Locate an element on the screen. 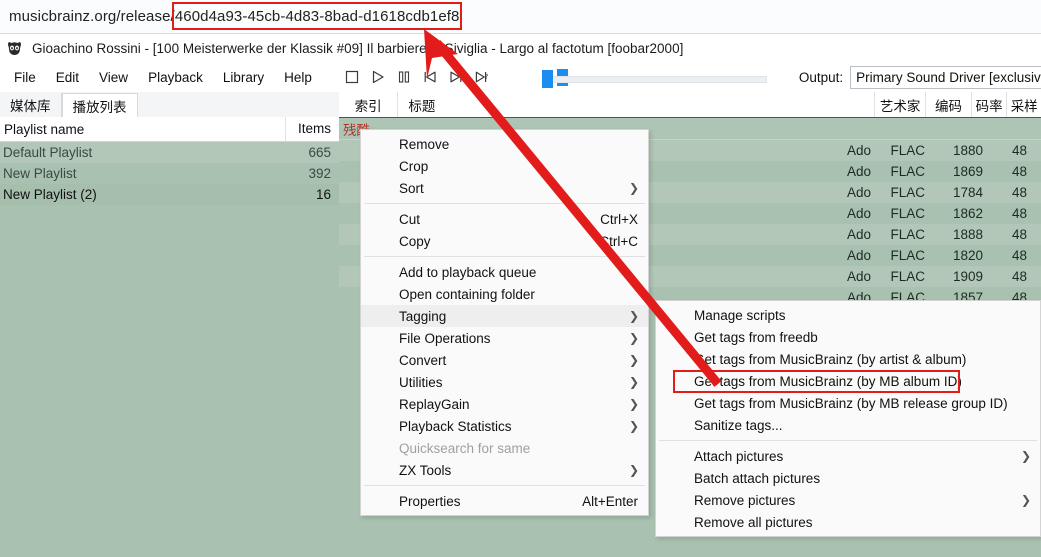 The image size is (1041, 557). menu-item-quicksearch-for-same: Quicksearch for same is located at coordinates (504, 448).